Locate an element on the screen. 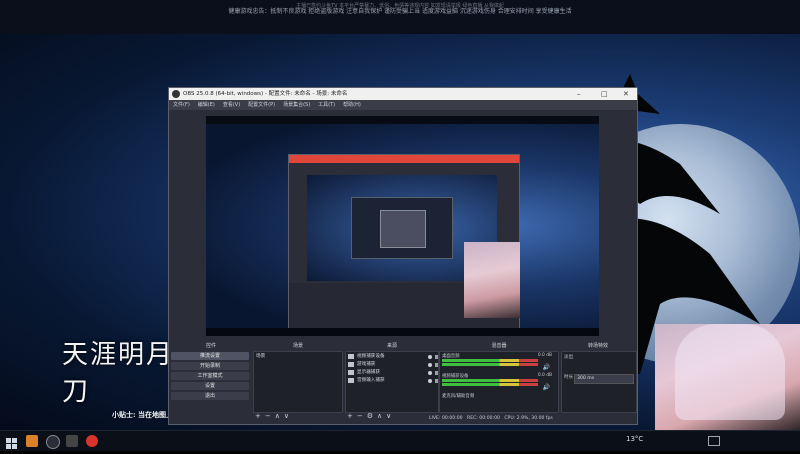 This screenshot has width=800, height=454. controls-panel: 推流设置 开始录制 工作室模式 设置 退出 is located at coordinates (210, 381).